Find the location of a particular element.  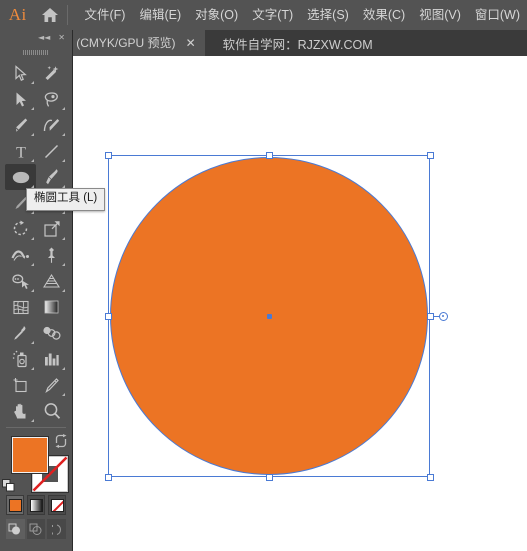

artboard-tool is located at coordinates (20, 385).